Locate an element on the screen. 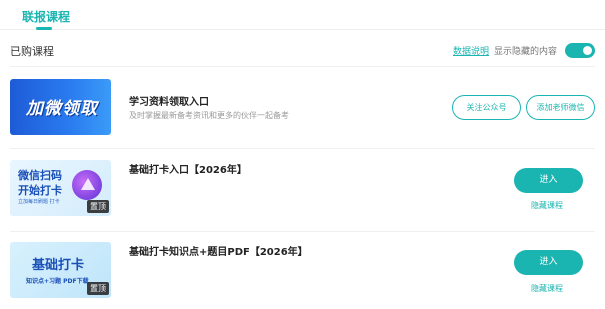 This screenshot has width=605, height=309. show-hidden-label: 显示隐藏的内容 is located at coordinates (526, 52).